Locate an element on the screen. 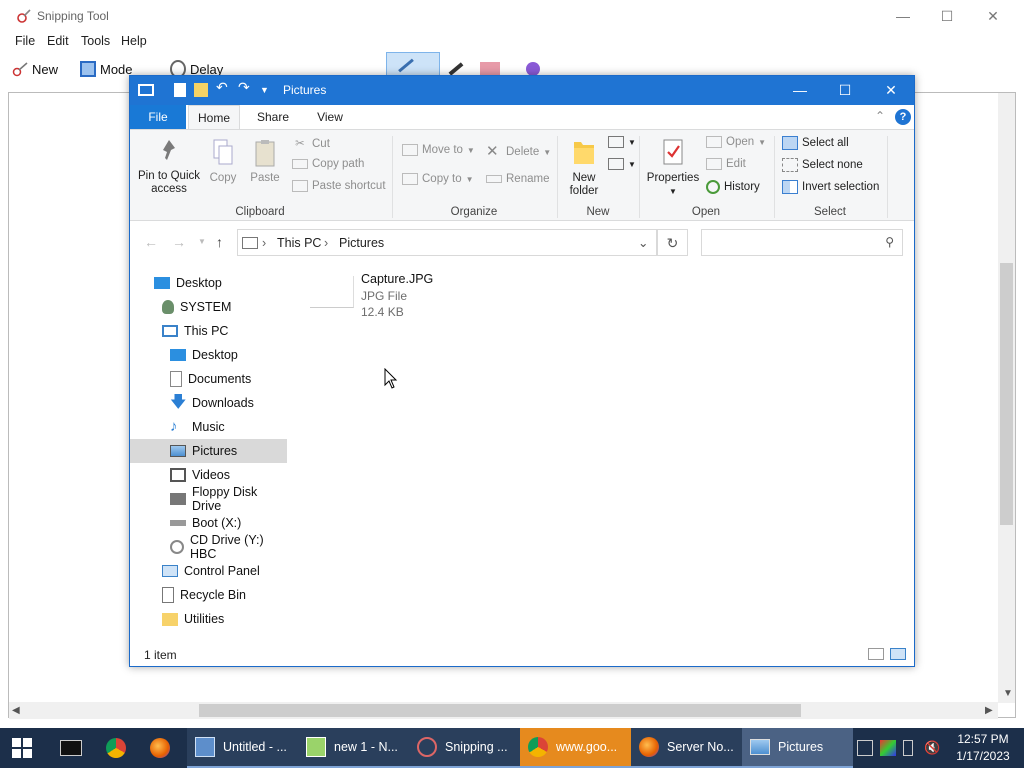  vertical-scrollbar is located at coordinates (1006, 398).